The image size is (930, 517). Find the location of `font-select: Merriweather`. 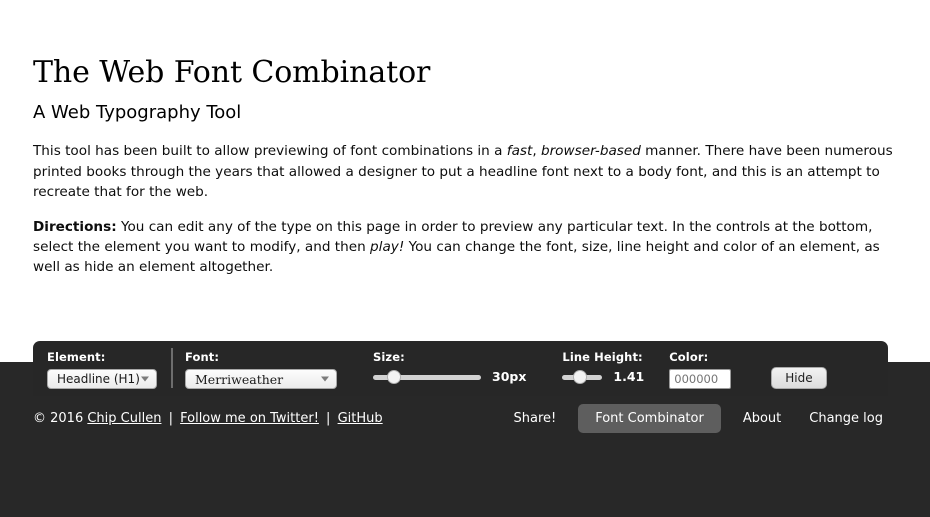

font-select: Merriweather is located at coordinates (261, 379).